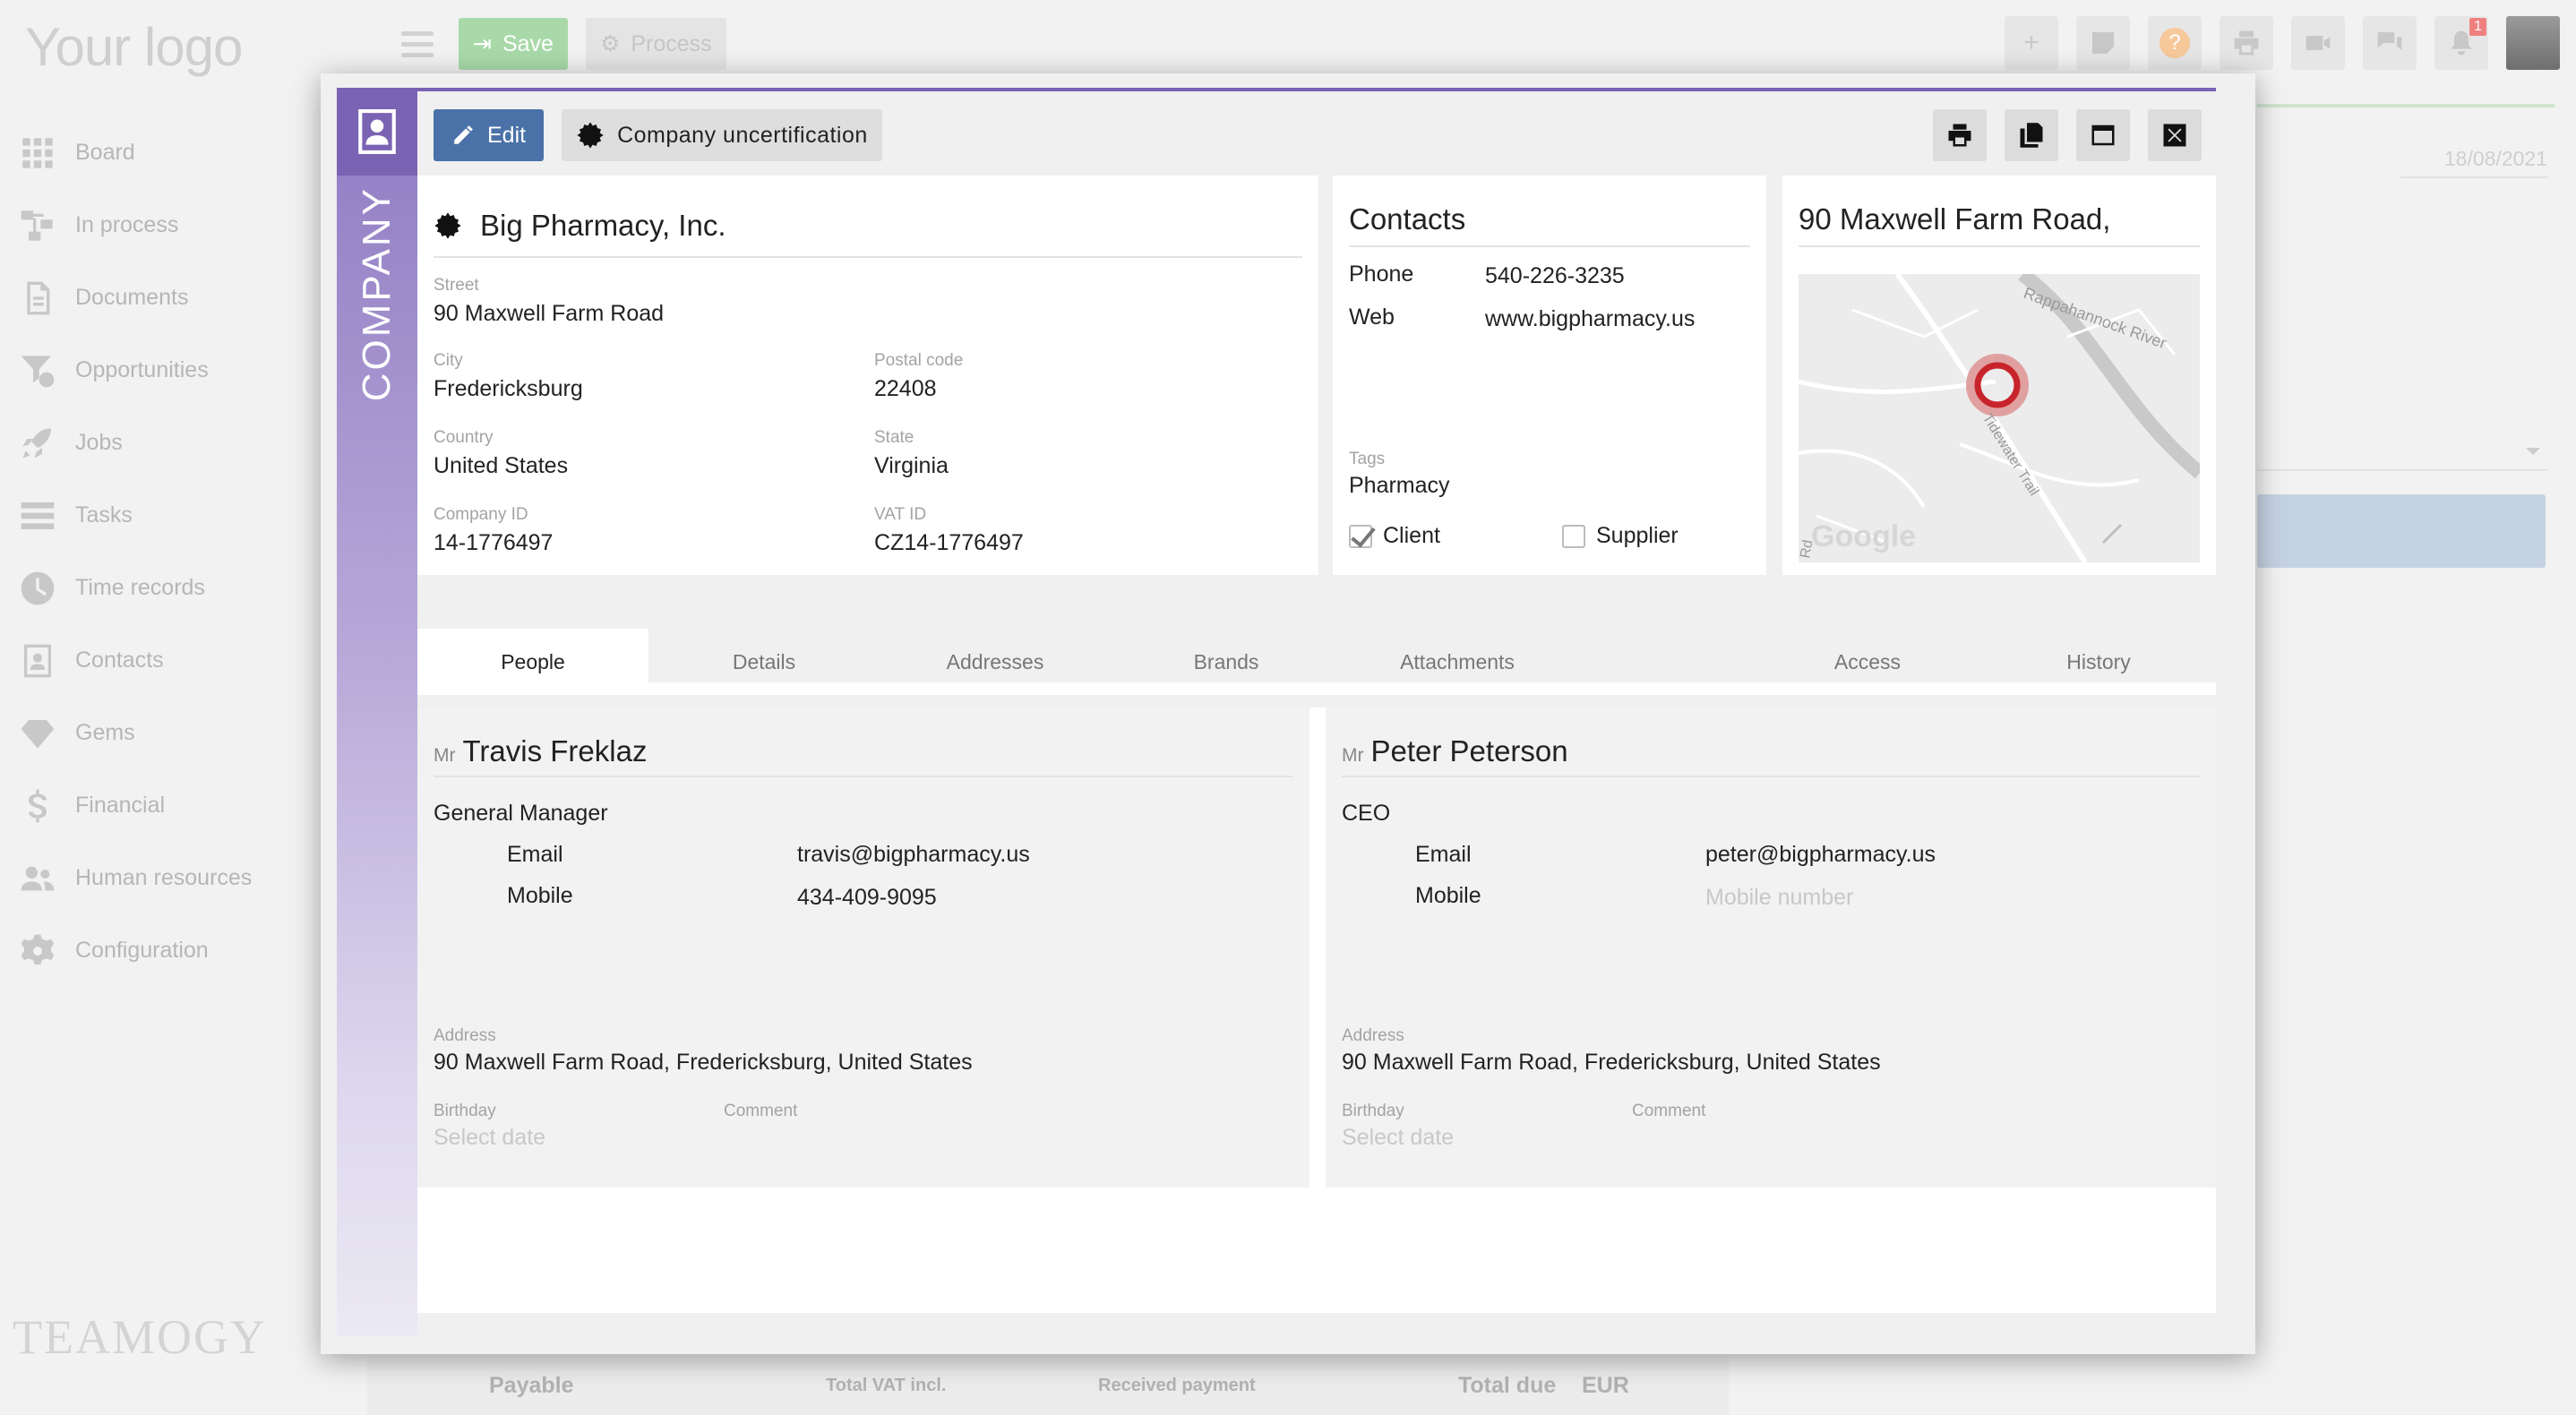  What do you see at coordinates (501, 453) in the screenshot?
I see `country-field: Country United States` at bounding box center [501, 453].